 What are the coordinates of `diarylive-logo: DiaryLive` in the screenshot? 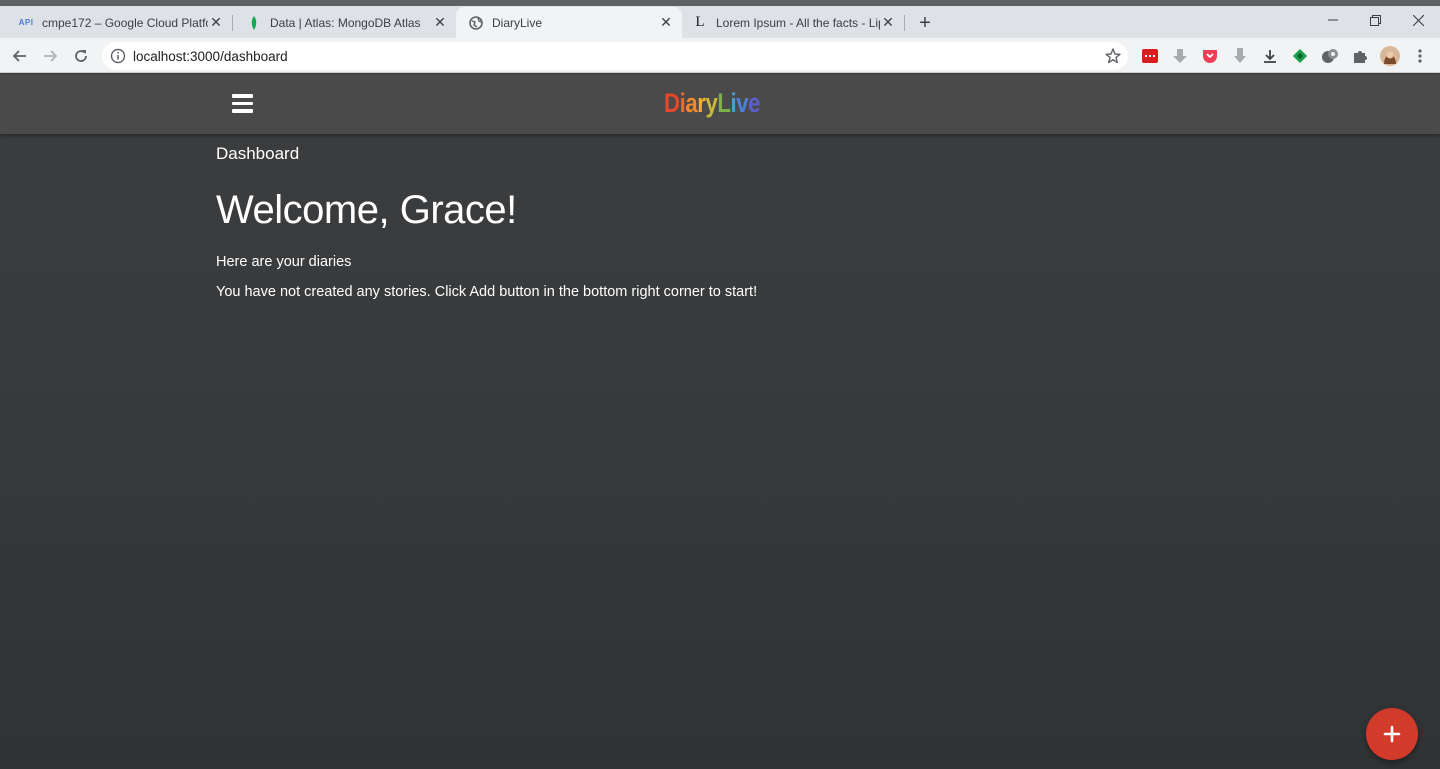 It's located at (712, 103).